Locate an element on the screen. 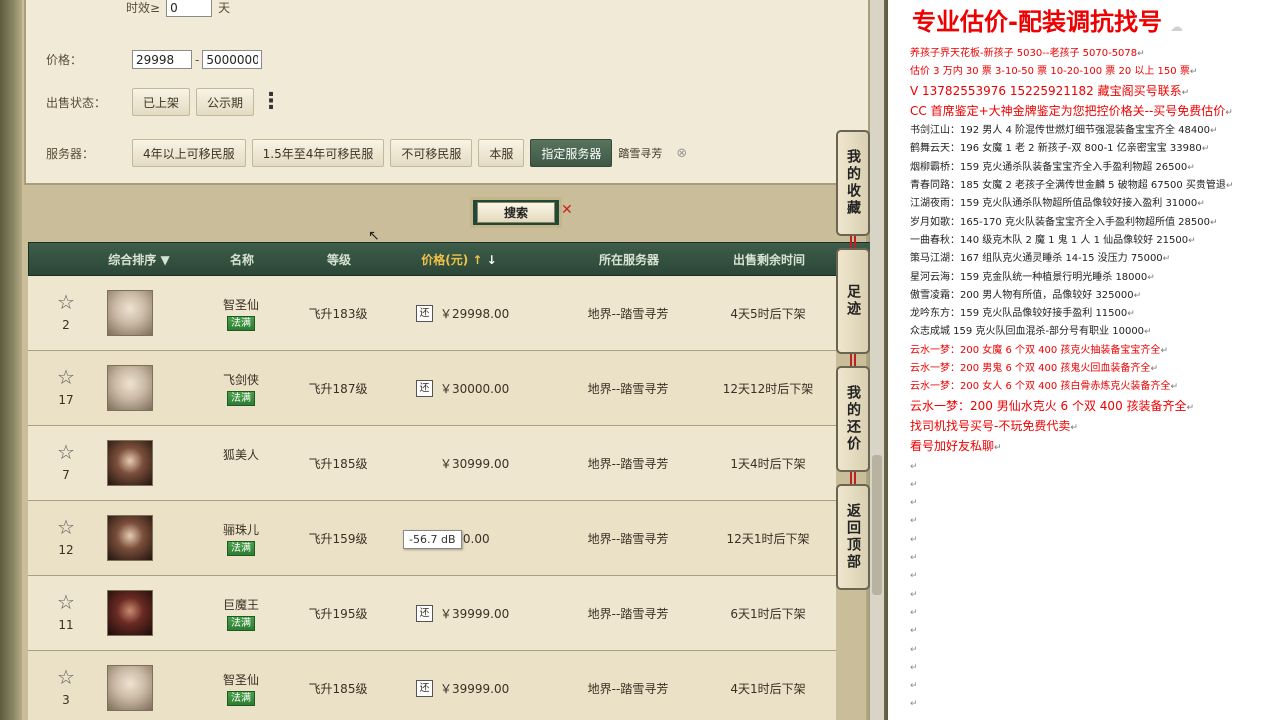 This screenshot has width=1280, height=720. status-listed-button: 已上架 is located at coordinates (161, 102).